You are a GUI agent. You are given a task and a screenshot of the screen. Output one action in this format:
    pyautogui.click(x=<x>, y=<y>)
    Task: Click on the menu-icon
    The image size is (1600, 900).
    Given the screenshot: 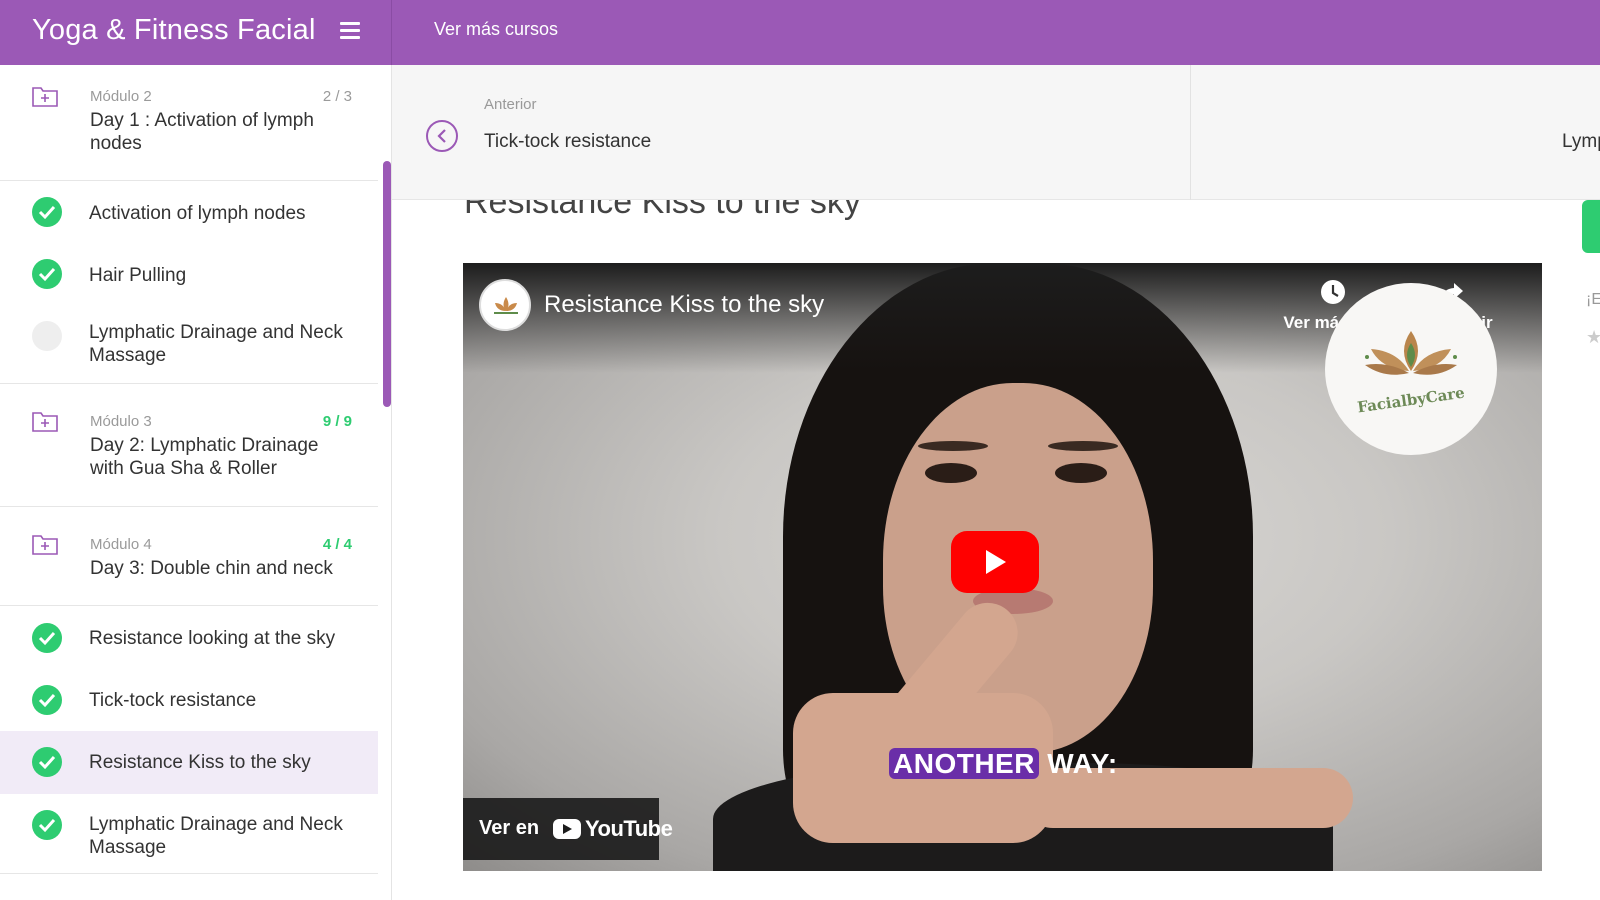 What is the action you would take?
    pyautogui.click(x=350, y=31)
    